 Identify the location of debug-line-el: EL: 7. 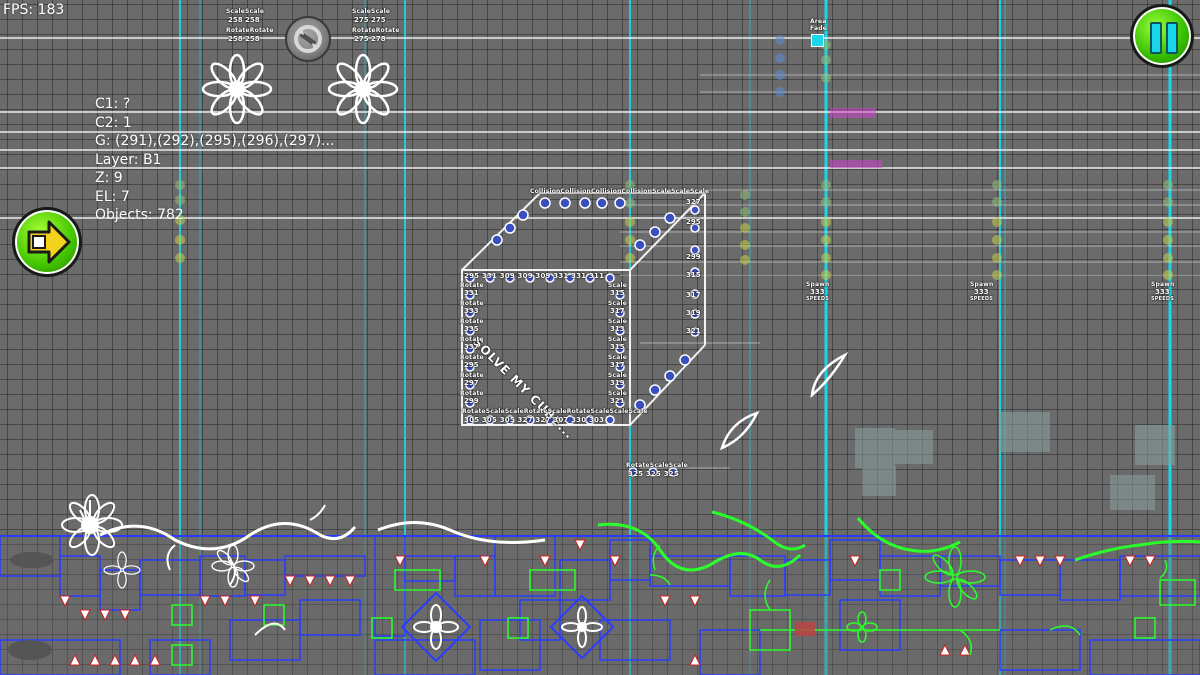
(112, 196).